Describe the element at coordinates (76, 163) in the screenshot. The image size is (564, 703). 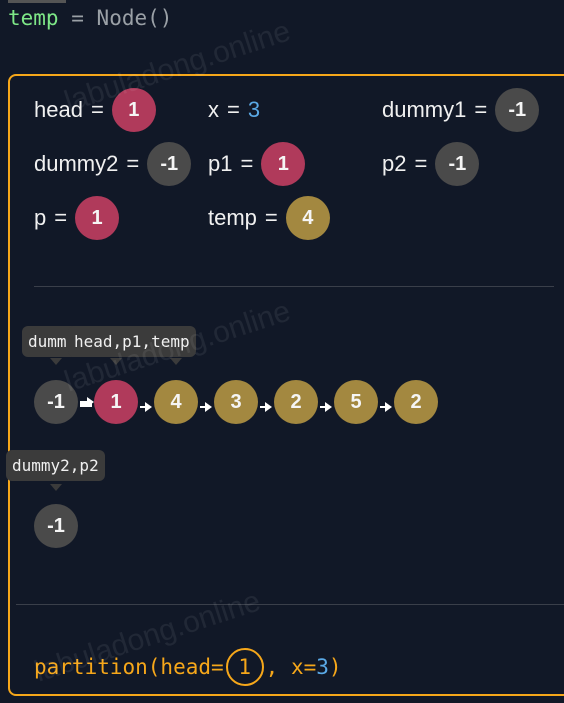
I see `var-name: dummy2` at that location.